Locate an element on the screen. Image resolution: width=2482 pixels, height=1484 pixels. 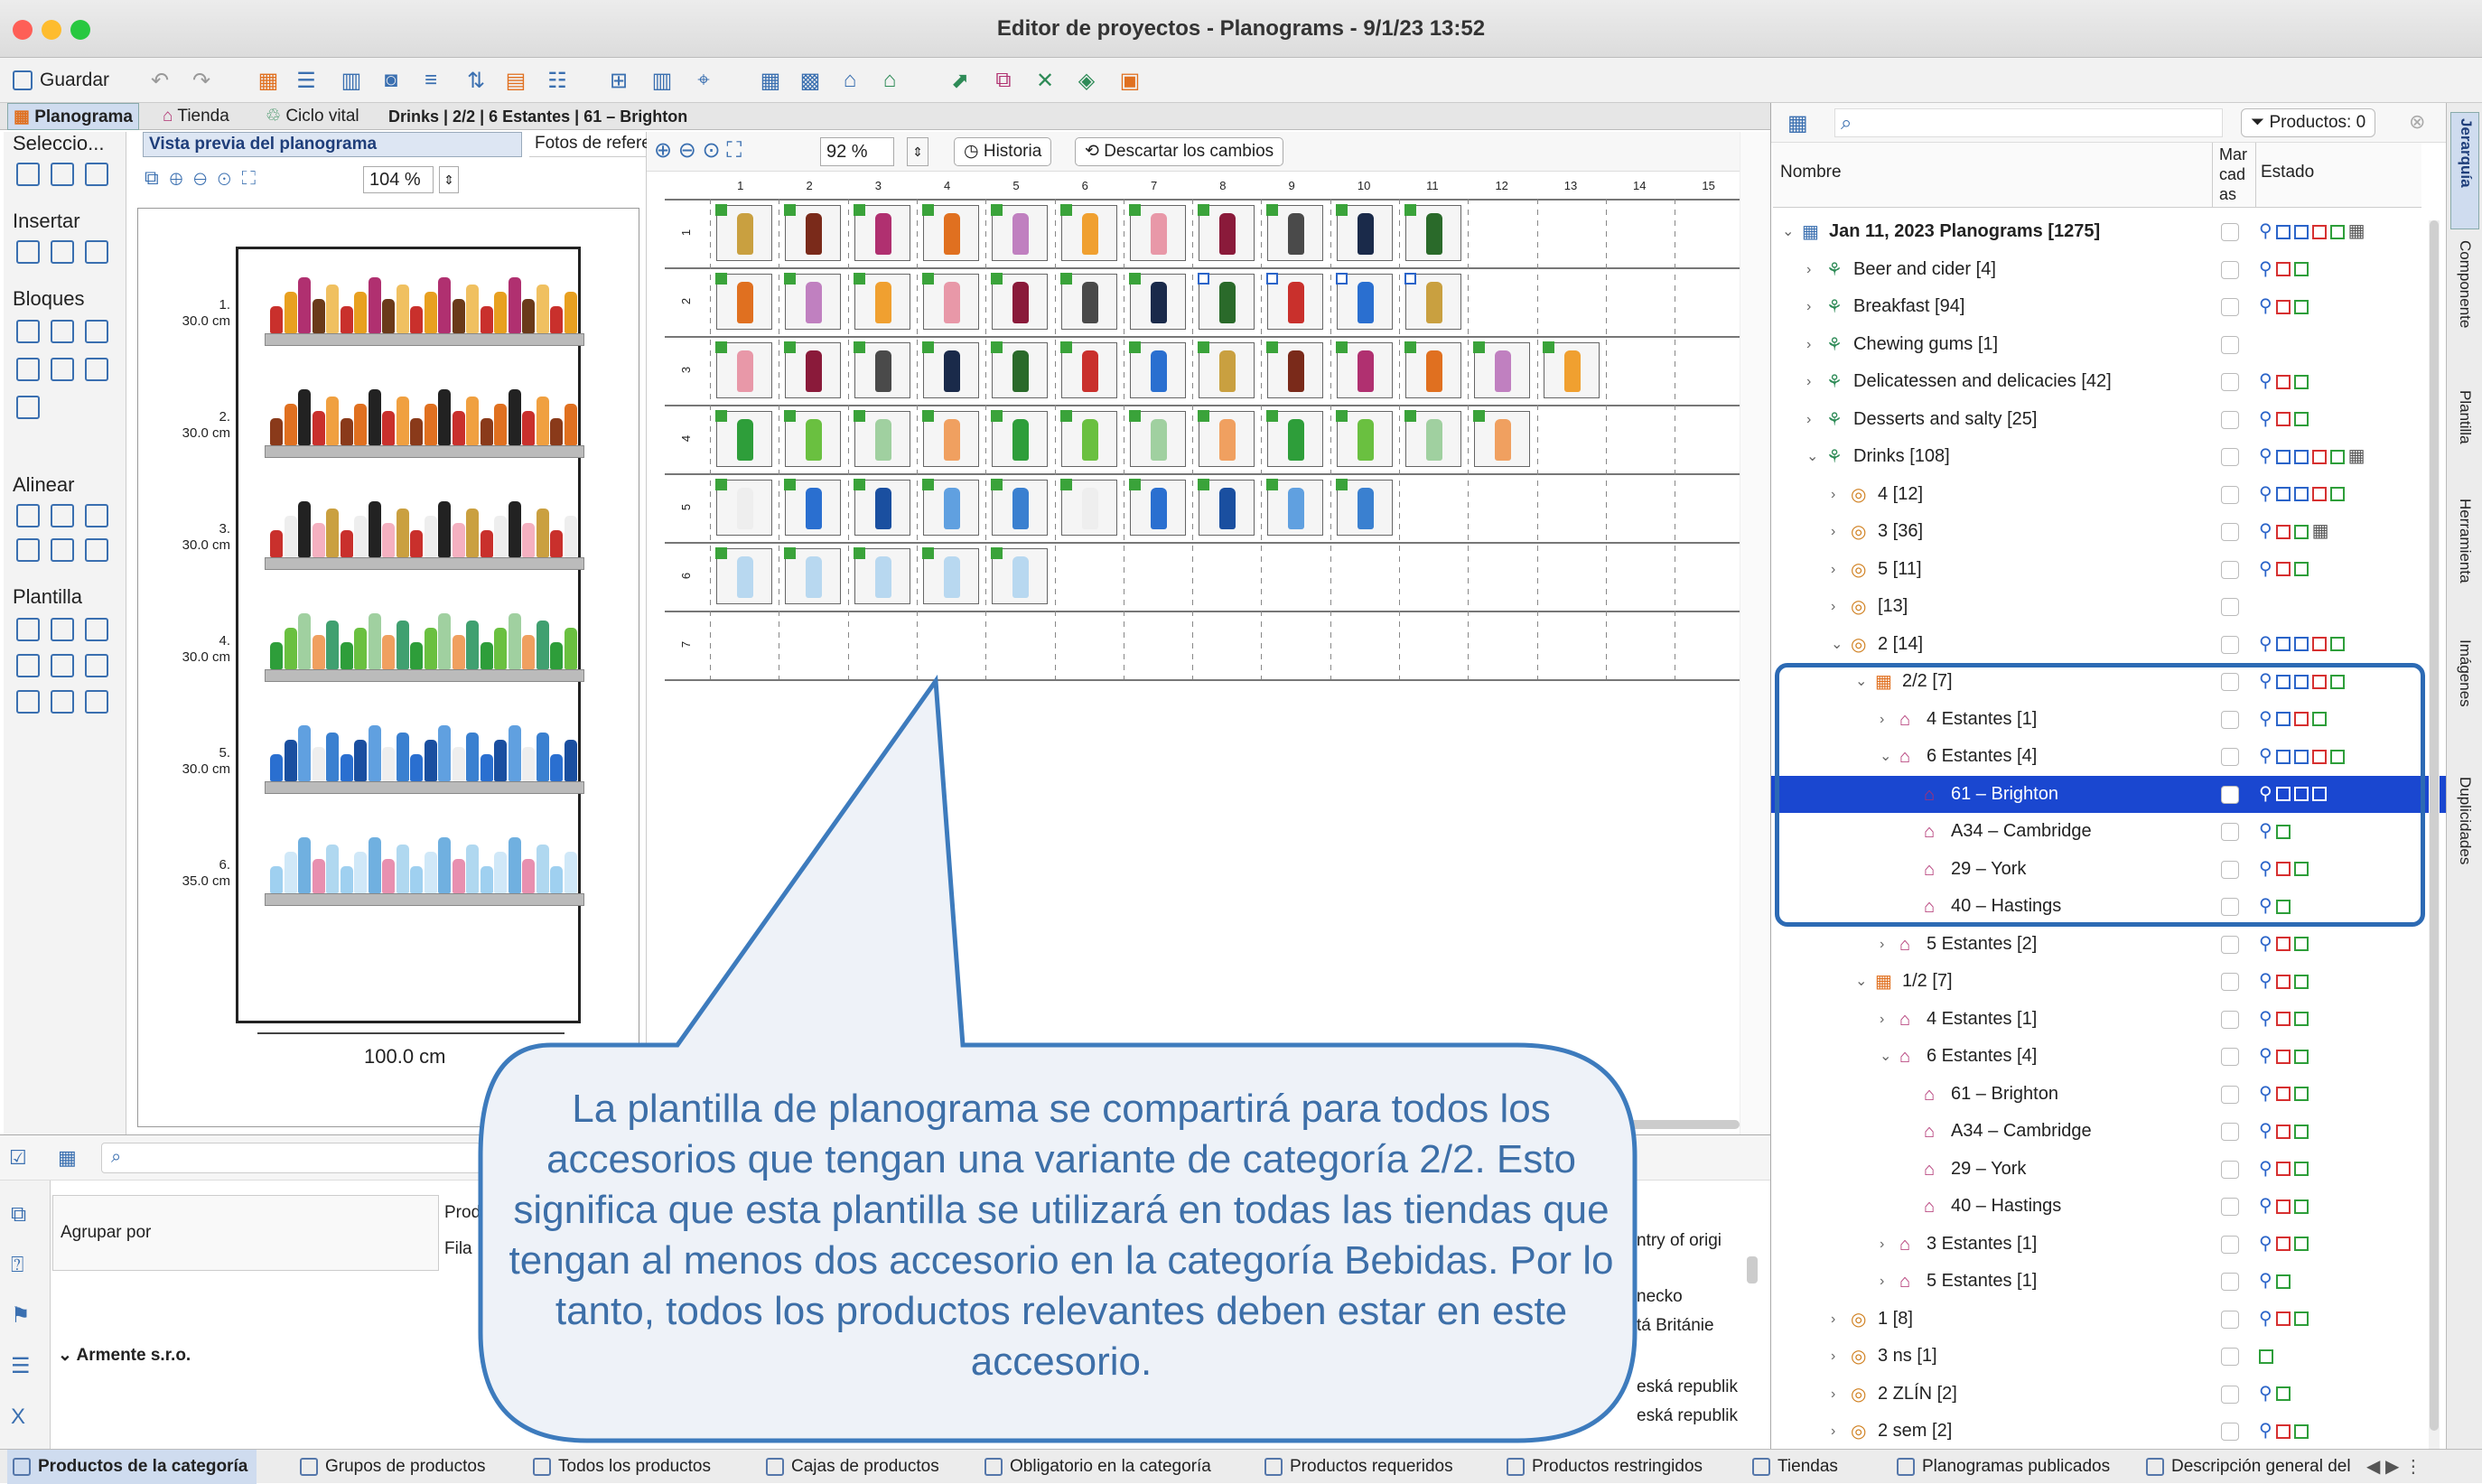
camera-icon: ◙ is located at coordinates (391, 80).